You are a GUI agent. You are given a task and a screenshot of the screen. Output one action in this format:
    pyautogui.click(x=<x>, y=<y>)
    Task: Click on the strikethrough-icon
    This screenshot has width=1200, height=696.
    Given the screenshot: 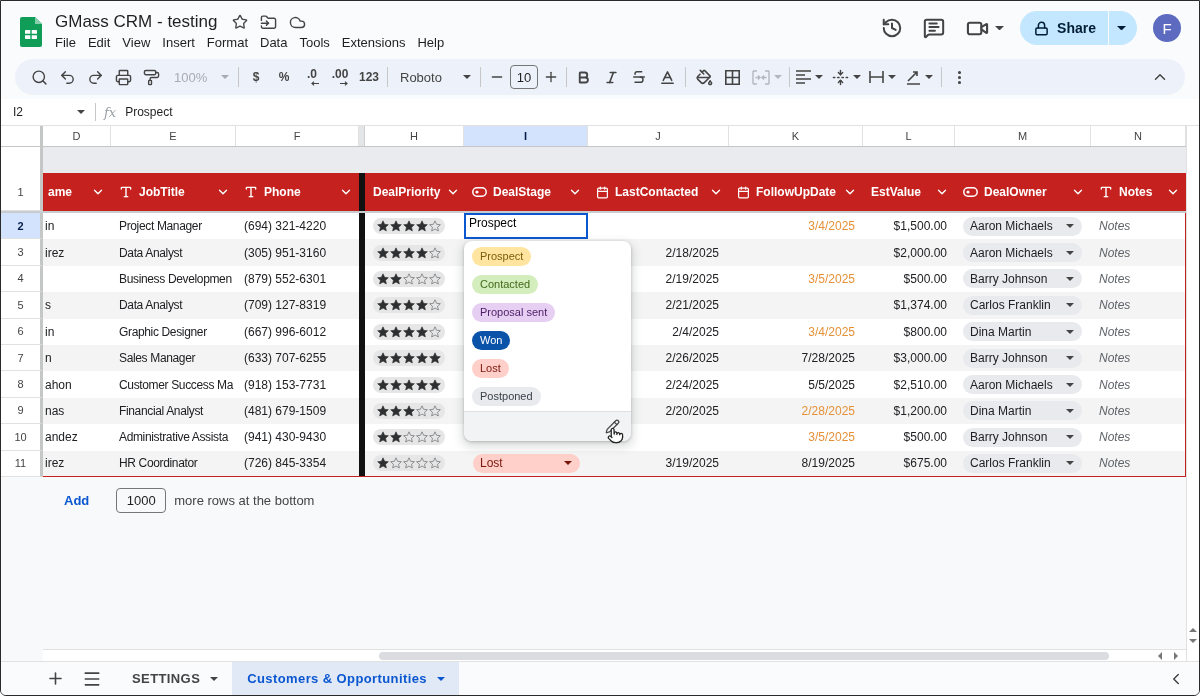 What is the action you would take?
    pyautogui.click(x=639, y=77)
    